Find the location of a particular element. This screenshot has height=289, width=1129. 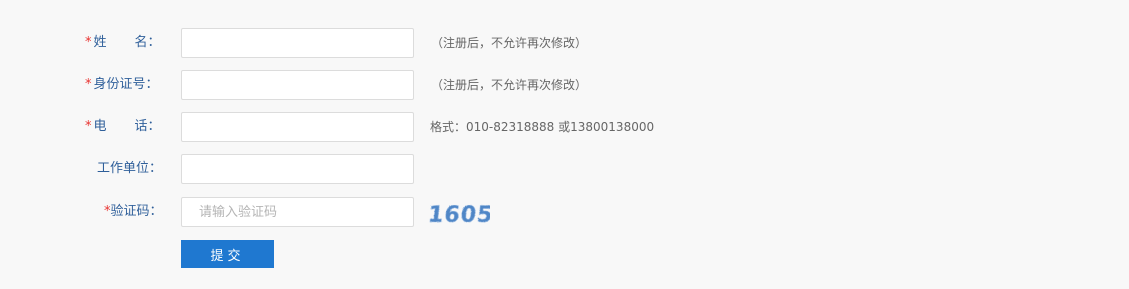

employer-input is located at coordinates (297, 169).